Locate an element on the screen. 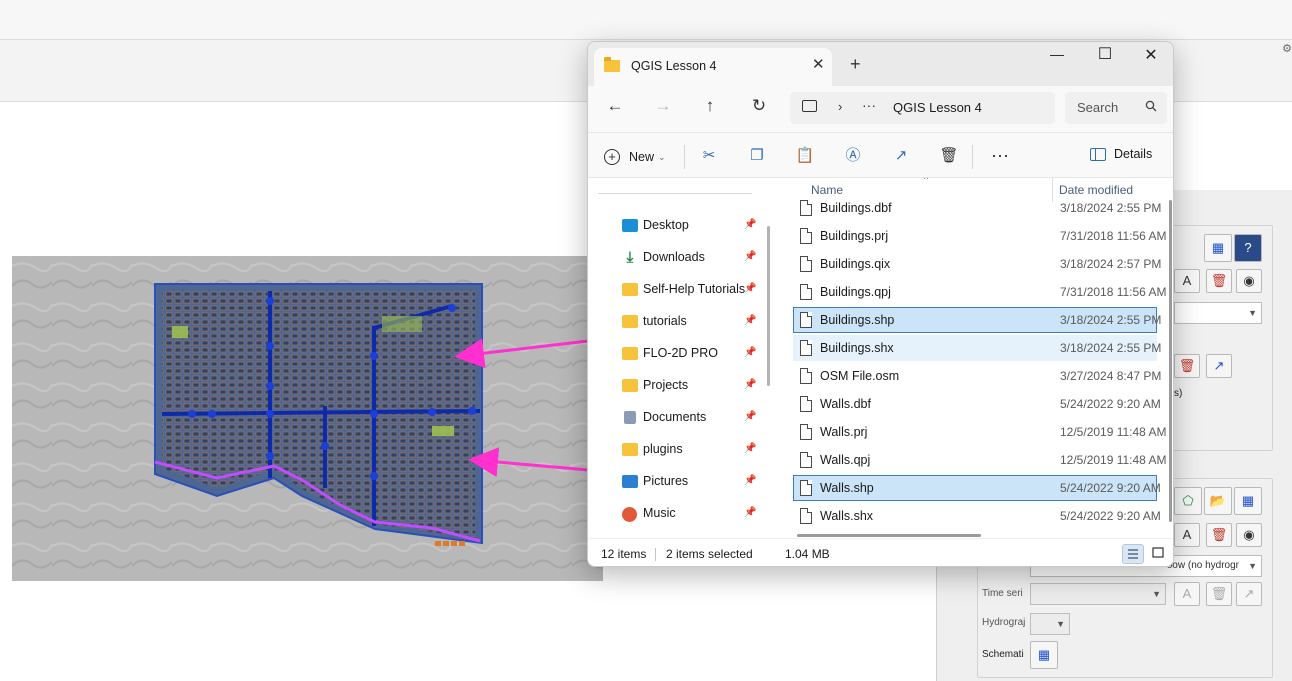 The height and width of the screenshot is (681, 1292). file-row: Buildings.qpj 7/31/2018 11:56 AM is located at coordinates (980, 292).